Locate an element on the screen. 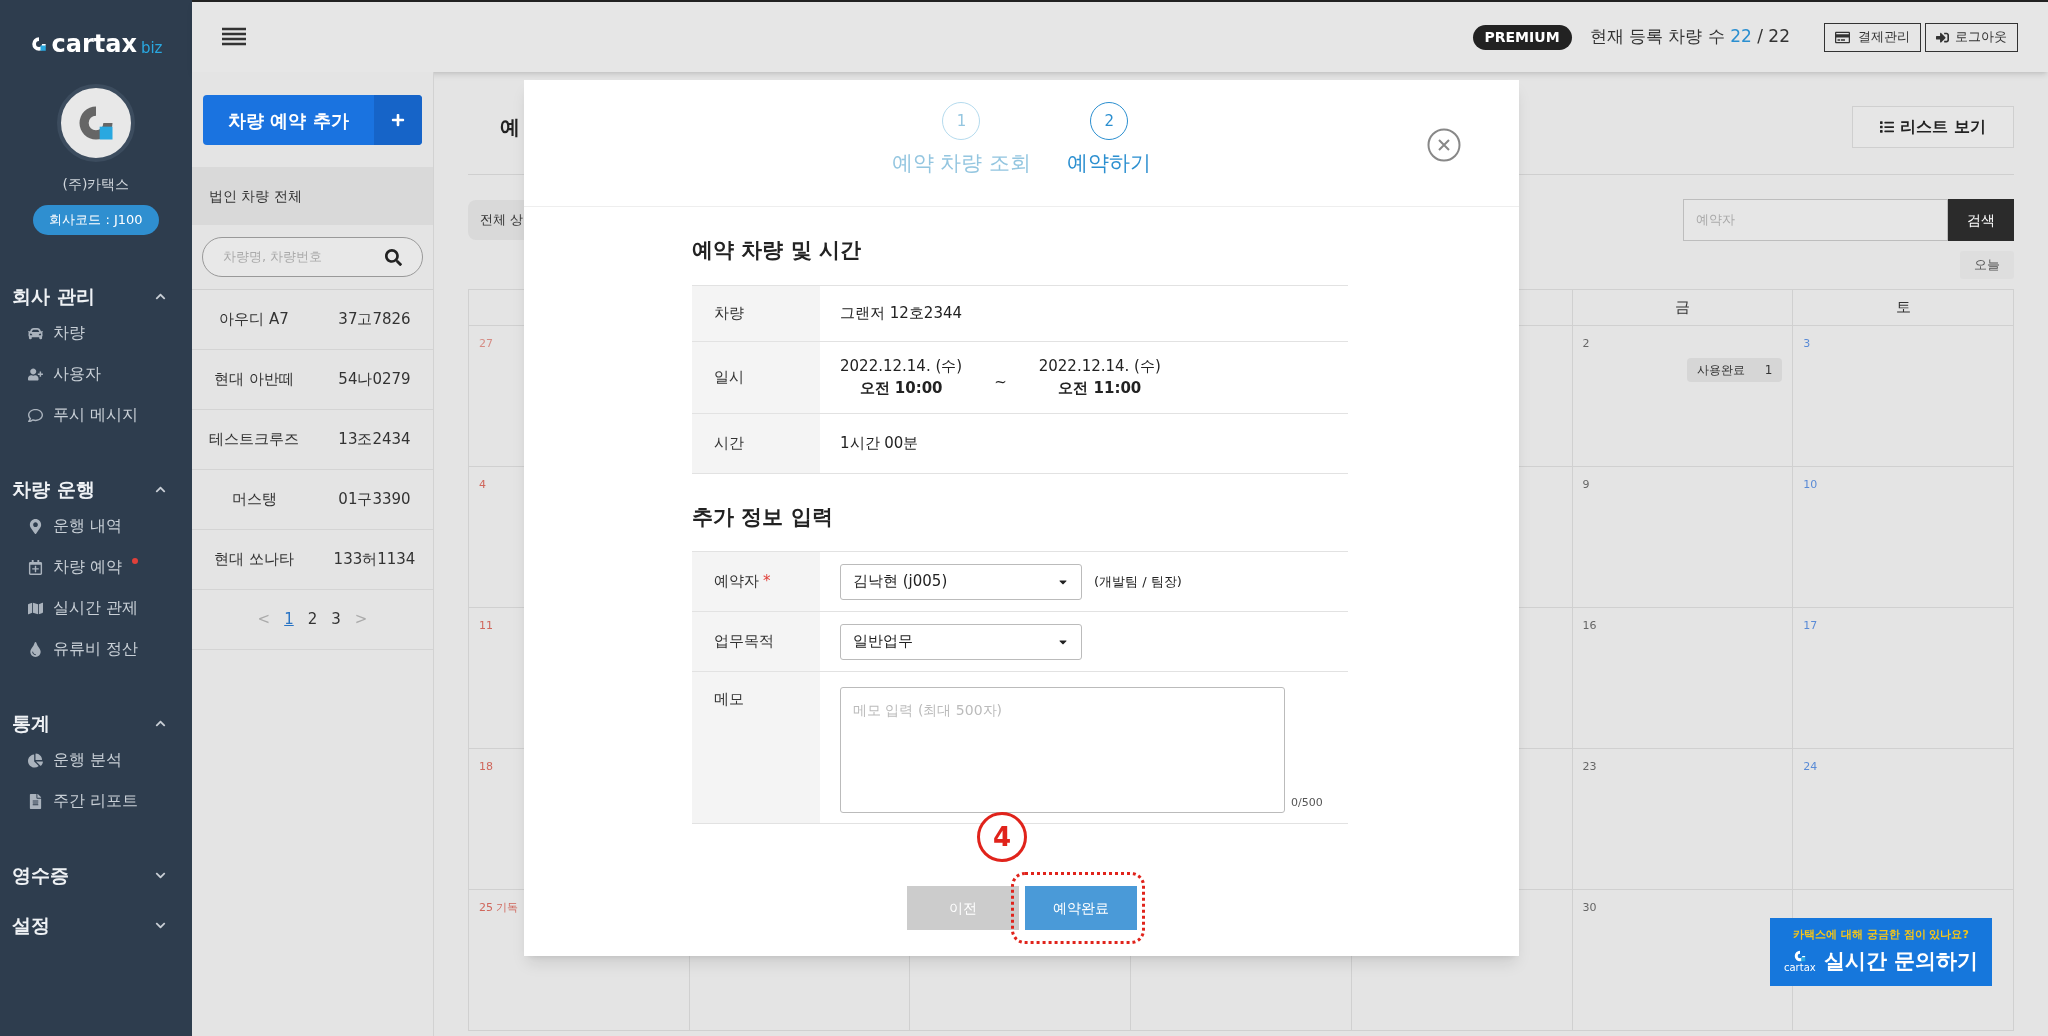  start-time: 오전 10:00 is located at coordinates (901, 388).